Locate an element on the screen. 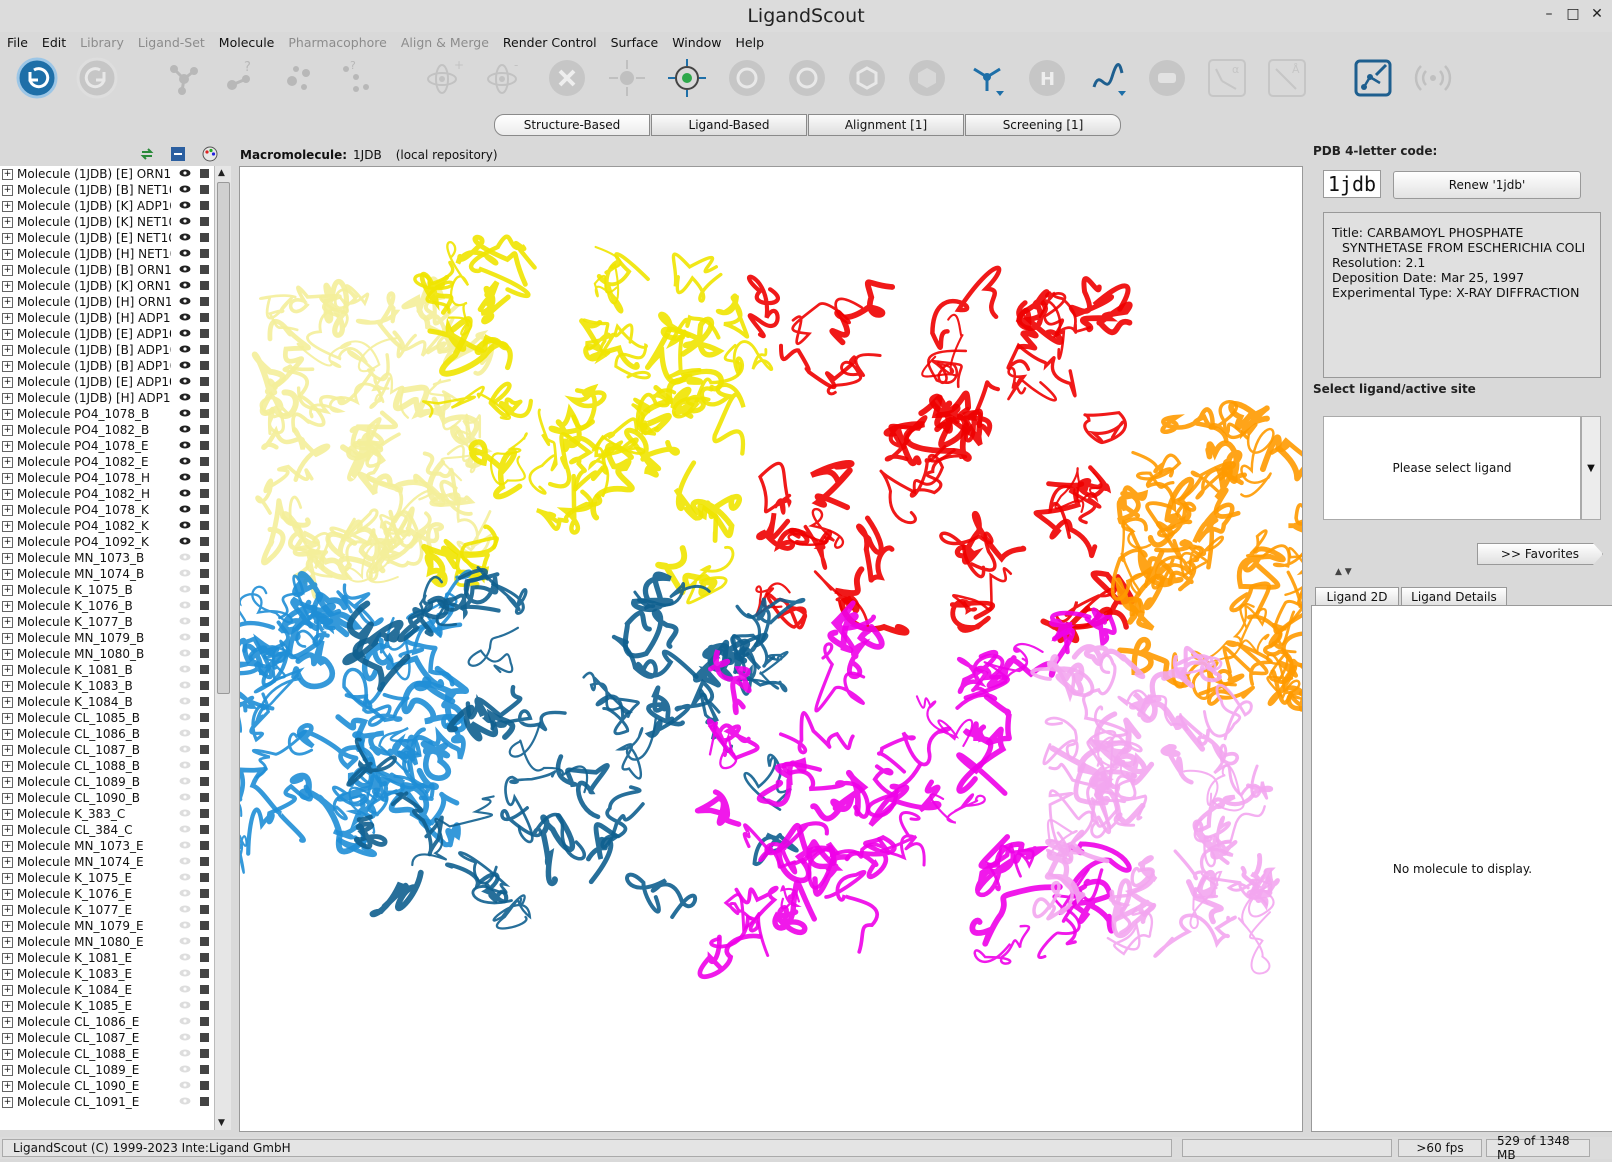  tree-row: + Molecule CL_384_C is located at coordinates (107, 830).